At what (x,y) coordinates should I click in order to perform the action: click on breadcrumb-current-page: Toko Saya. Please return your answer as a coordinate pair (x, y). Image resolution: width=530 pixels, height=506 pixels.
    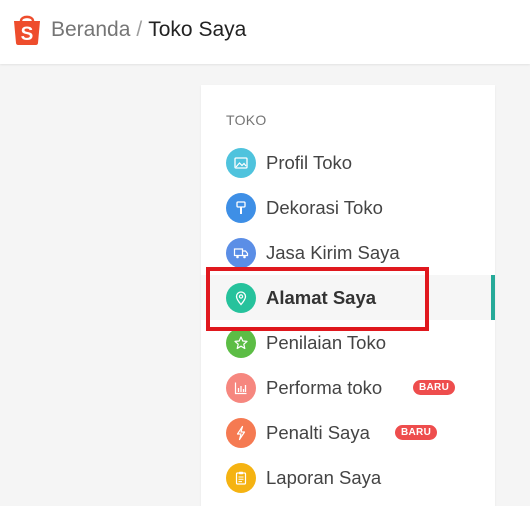
    Looking at the image, I should click on (197, 29).